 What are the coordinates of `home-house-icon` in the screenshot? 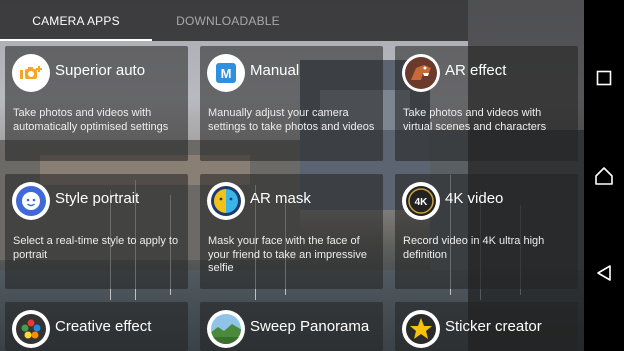 It's located at (604, 176).